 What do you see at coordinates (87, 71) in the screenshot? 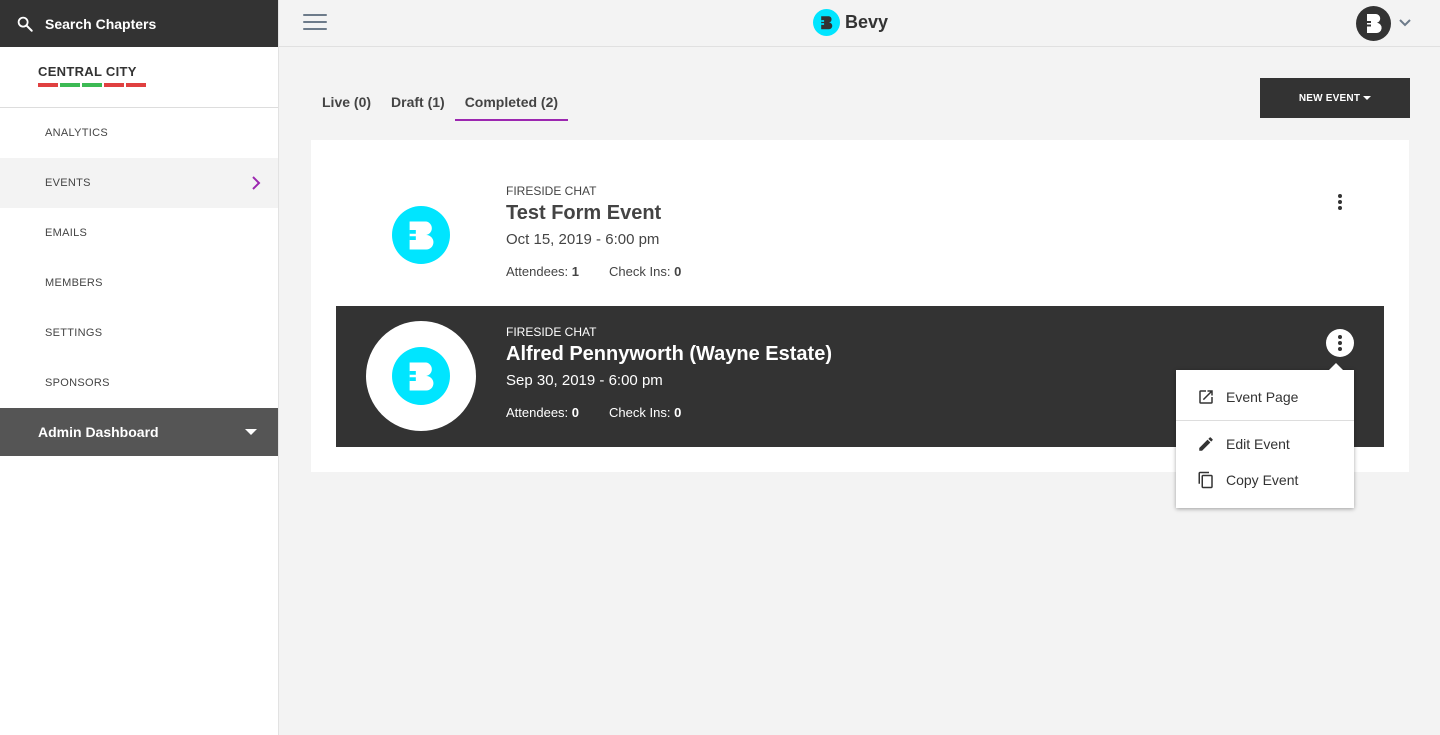
I see `chapter-name: CENTRAL CITY` at bounding box center [87, 71].